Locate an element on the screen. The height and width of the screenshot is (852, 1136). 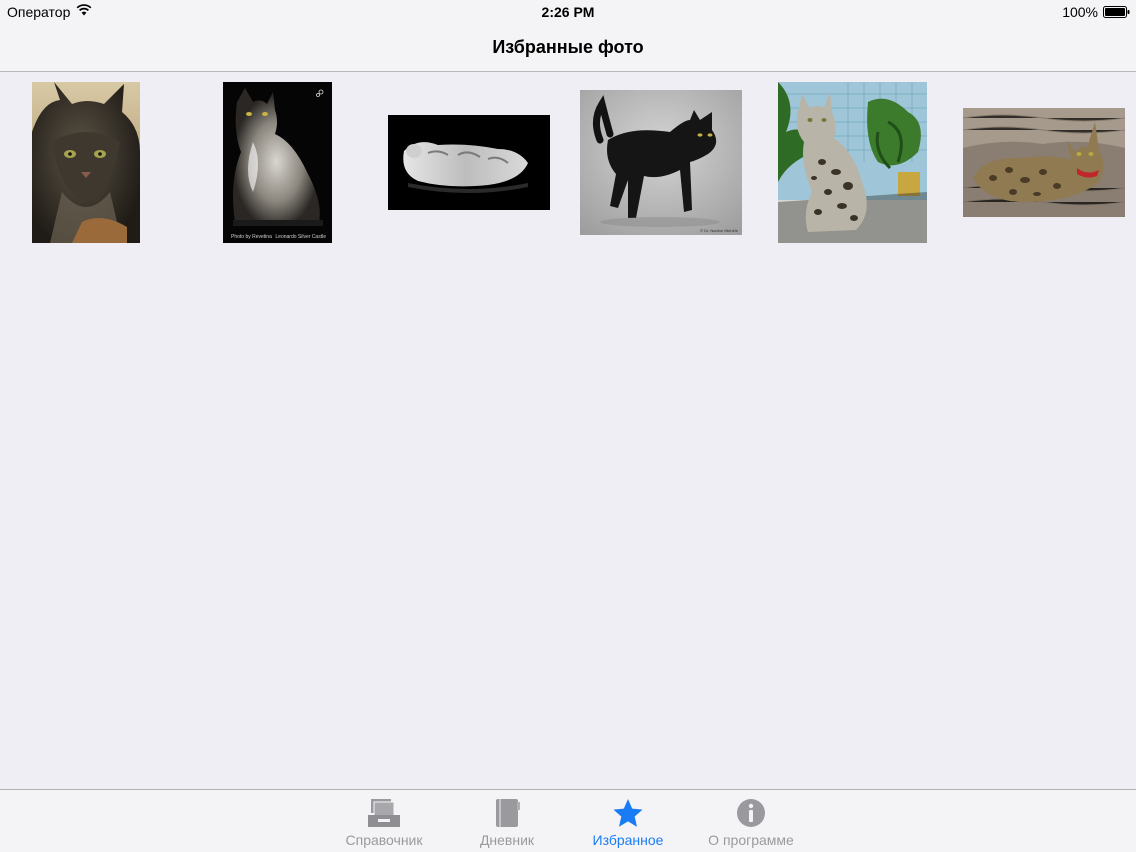
page-title: Избранные фото is located at coordinates (568, 47).